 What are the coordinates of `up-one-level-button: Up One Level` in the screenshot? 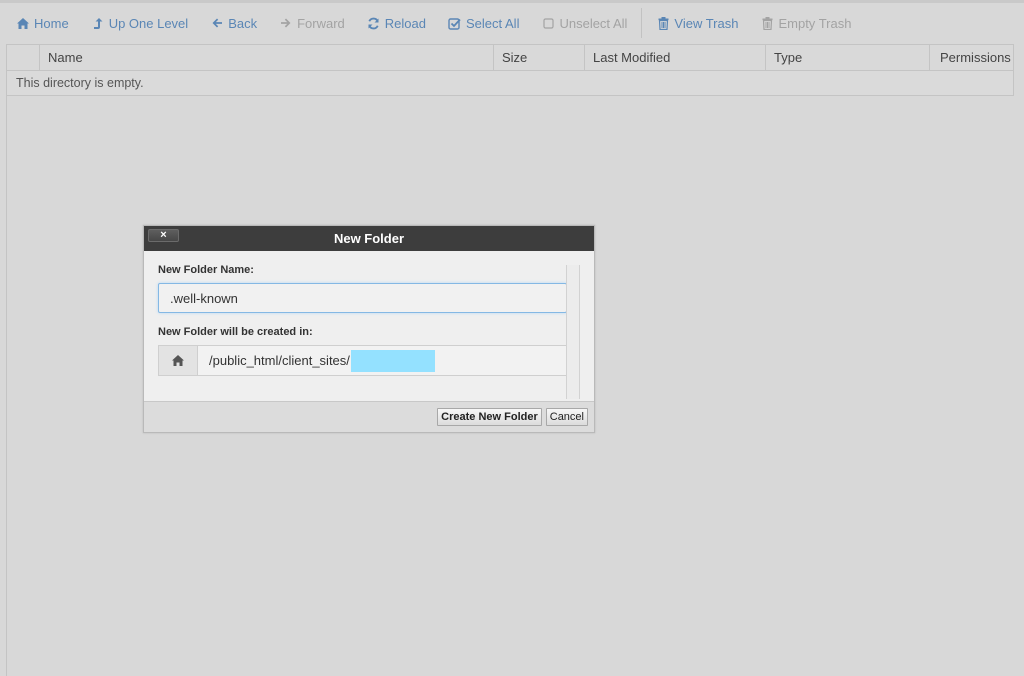 It's located at (140, 23).